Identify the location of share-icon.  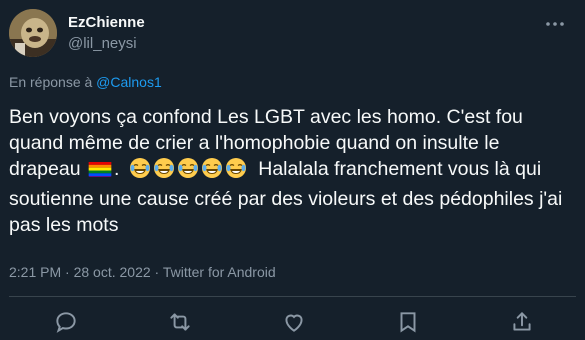
(522, 322).